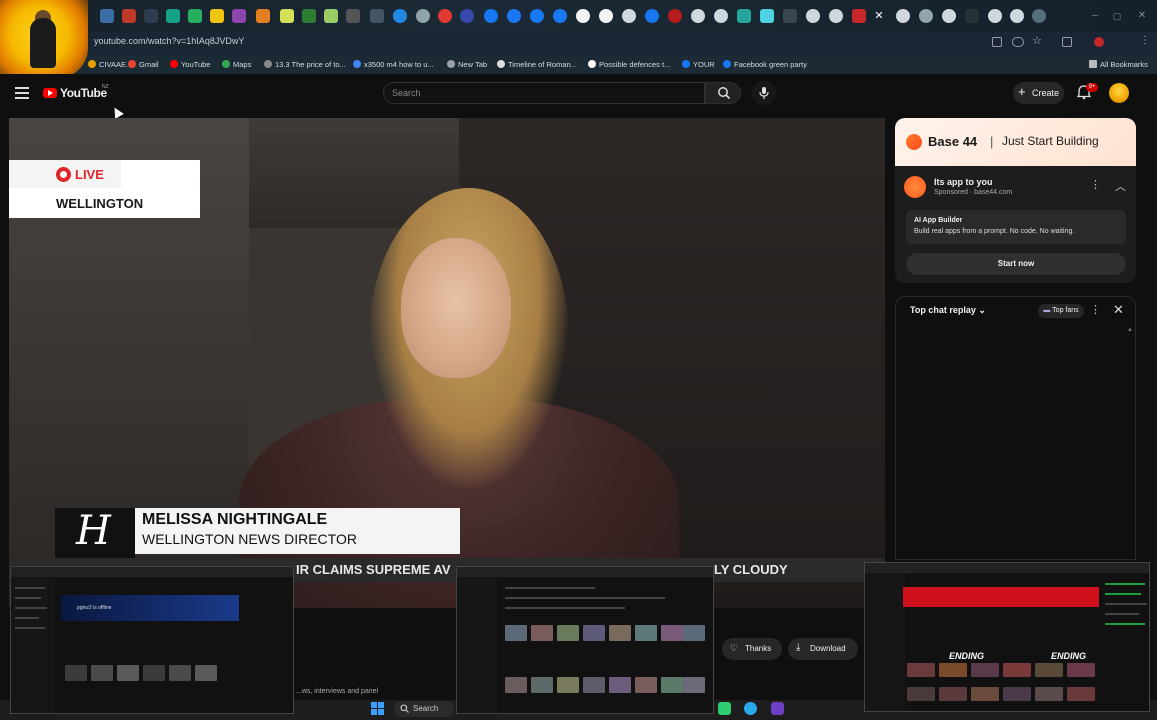 The image size is (1157, 720). I want to click on browser-menu-icon: ⋮, so click(1145, 40).